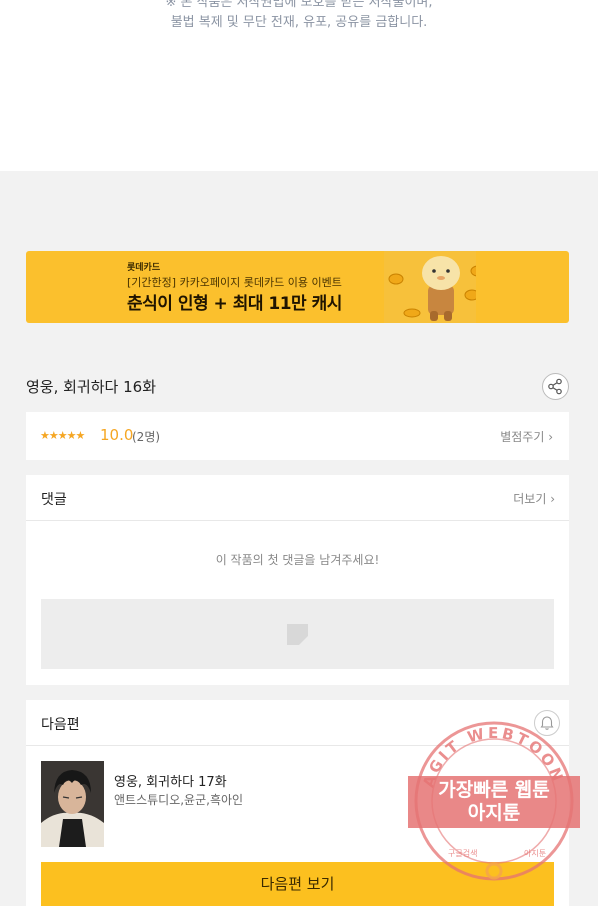 This screenshot has height=906, width=598. I want to click on ad-placeholder, so click(297, 634).